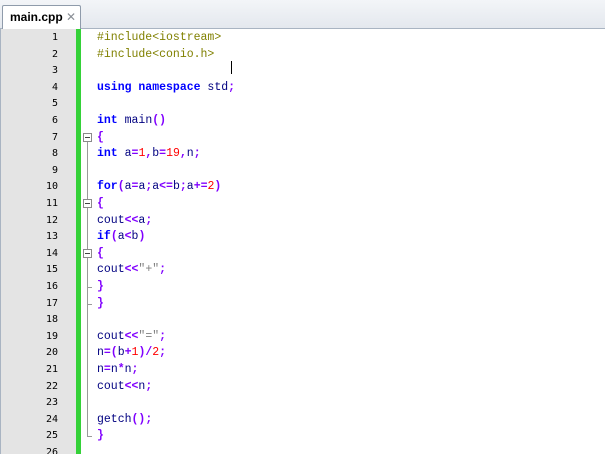  Describe the element at coordinates (303, 337) in the screenshot. I see `code-line: 19 cout<<"=";` at that location.